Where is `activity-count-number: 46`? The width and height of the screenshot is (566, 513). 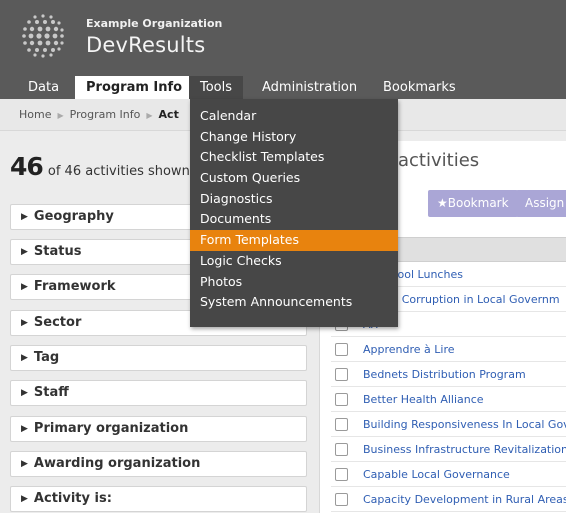 activity-count-number: 46 is located at coordinates (27, 166).